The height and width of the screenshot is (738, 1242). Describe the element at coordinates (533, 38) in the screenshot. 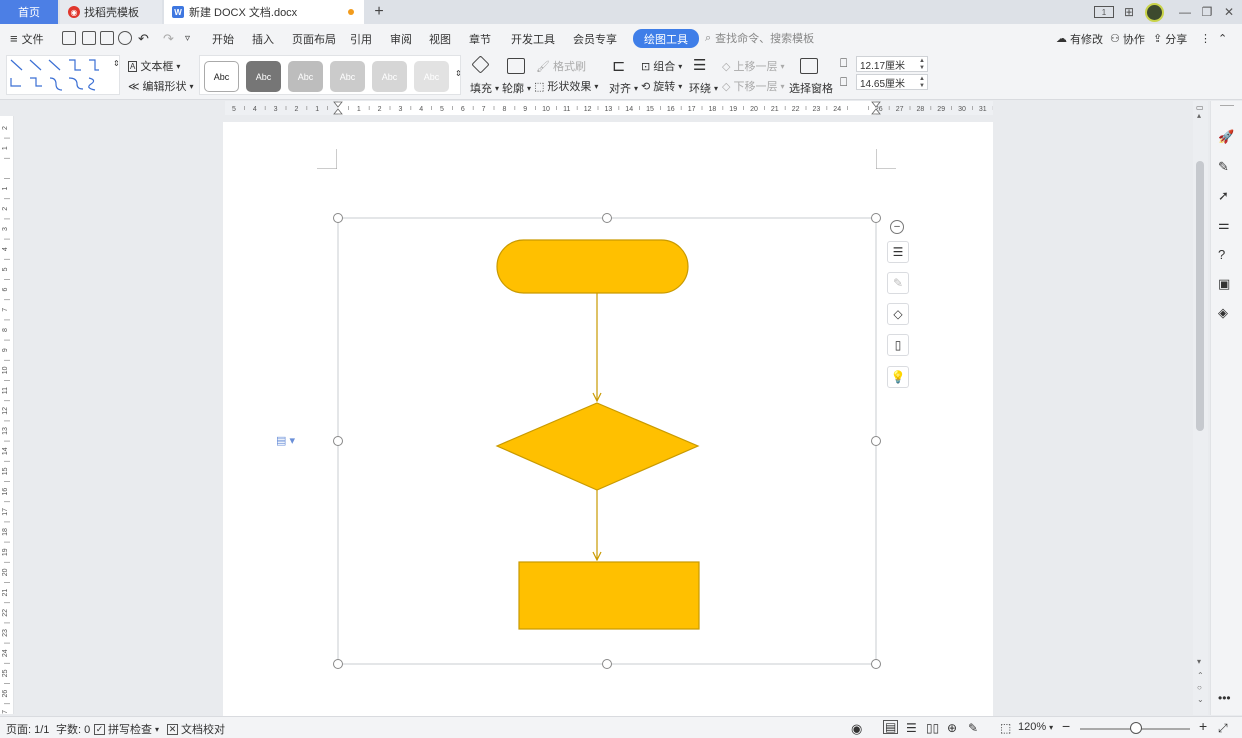

I see `menu-developer: 开发工具` at that location.